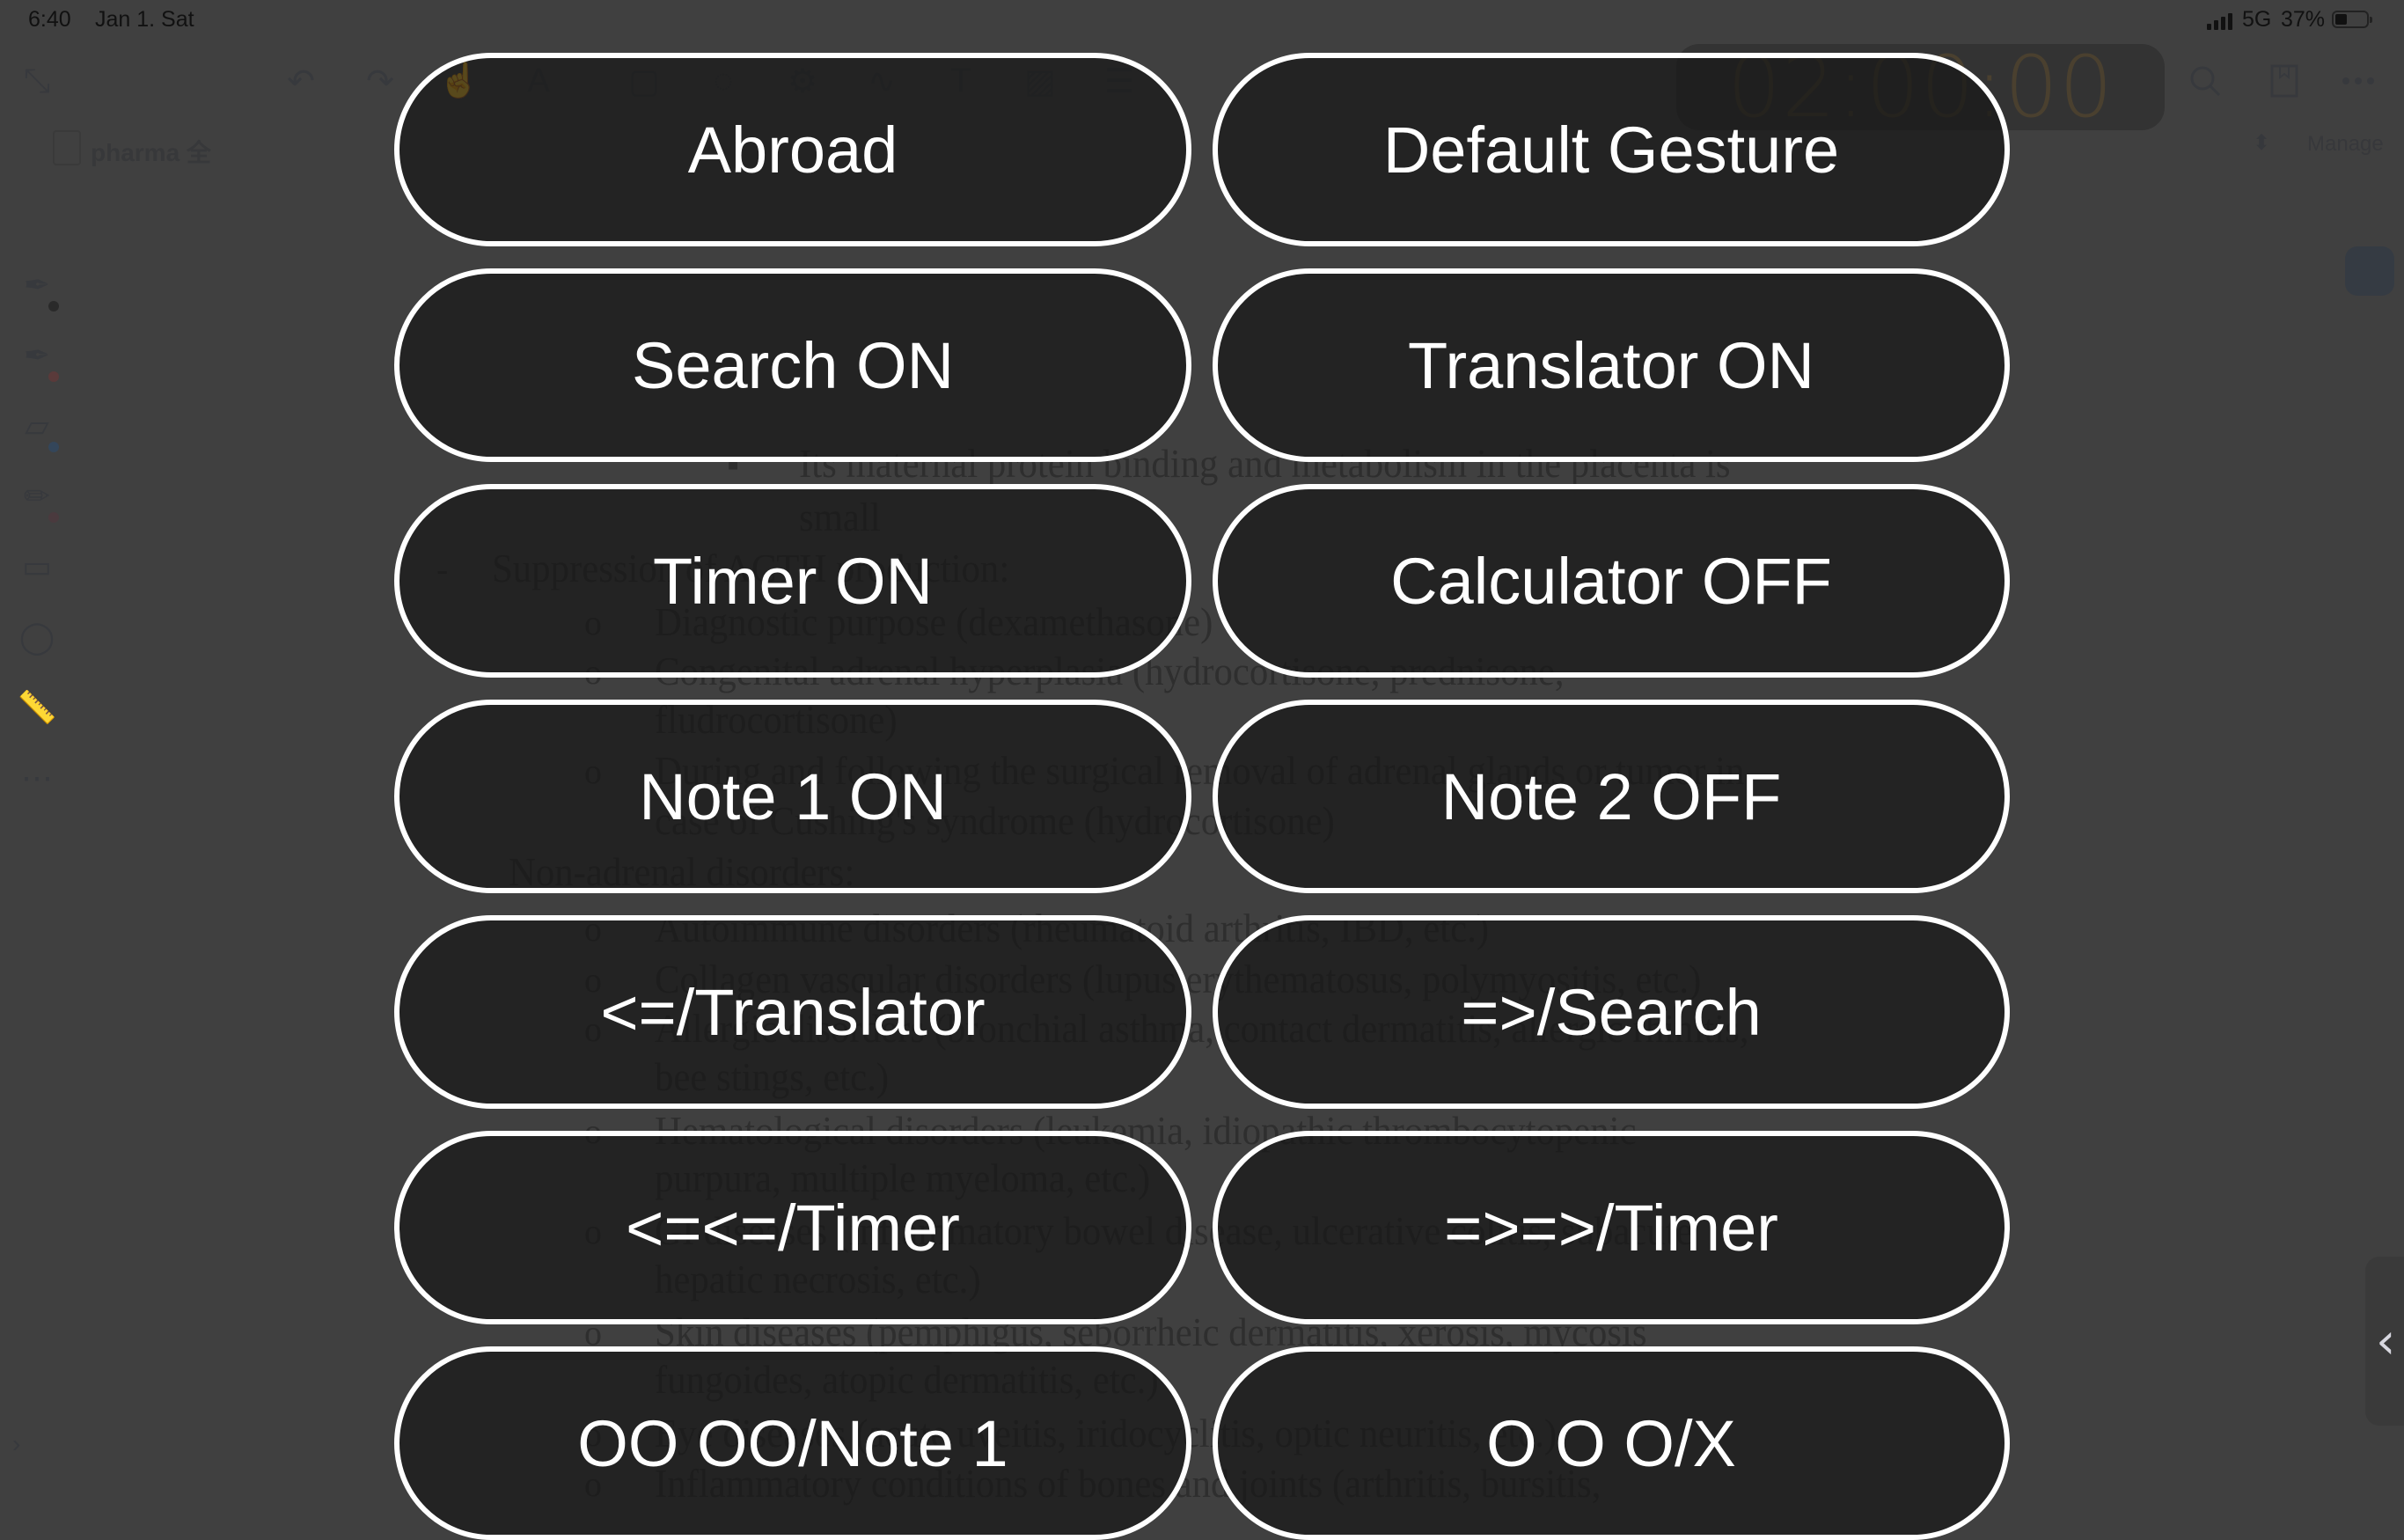 The image size is (2404, 1540). What do you see at coordinates (2369, 271) in the screenshot?
I see `app-avatar-icon` at bounding box center [2369, 271].